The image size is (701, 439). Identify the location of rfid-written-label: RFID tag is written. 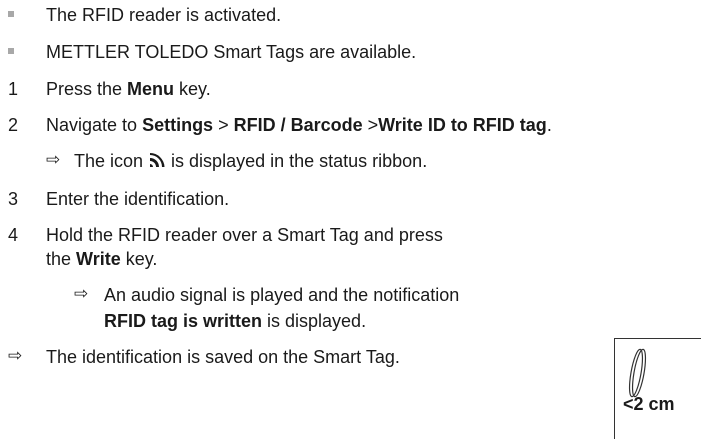
(183, 321).